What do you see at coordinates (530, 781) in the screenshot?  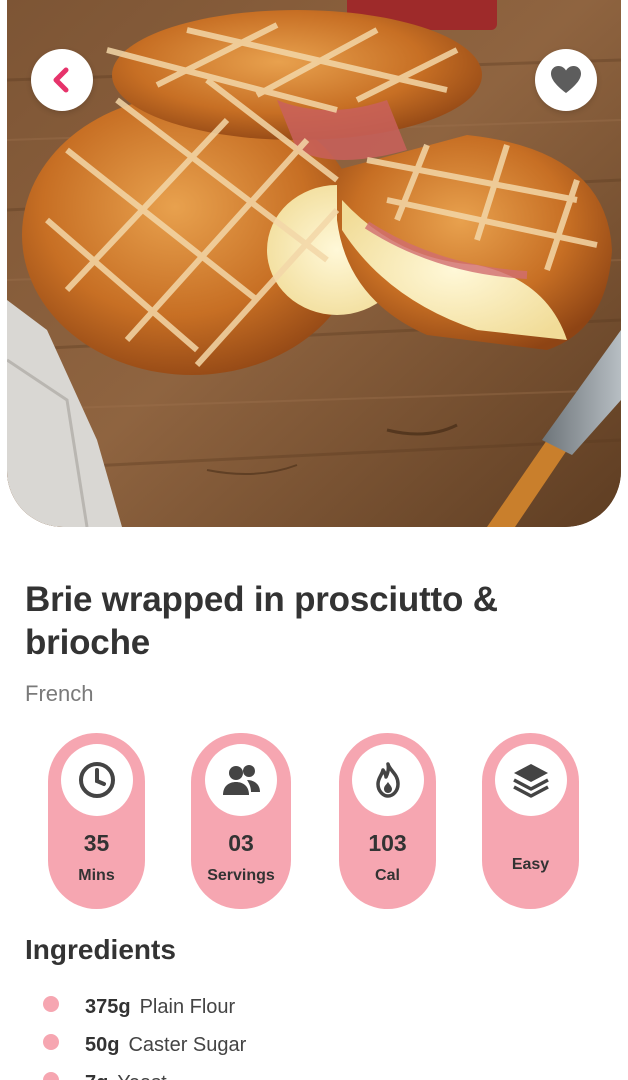 I see `layers-icon` at bounding box center [530, 781].